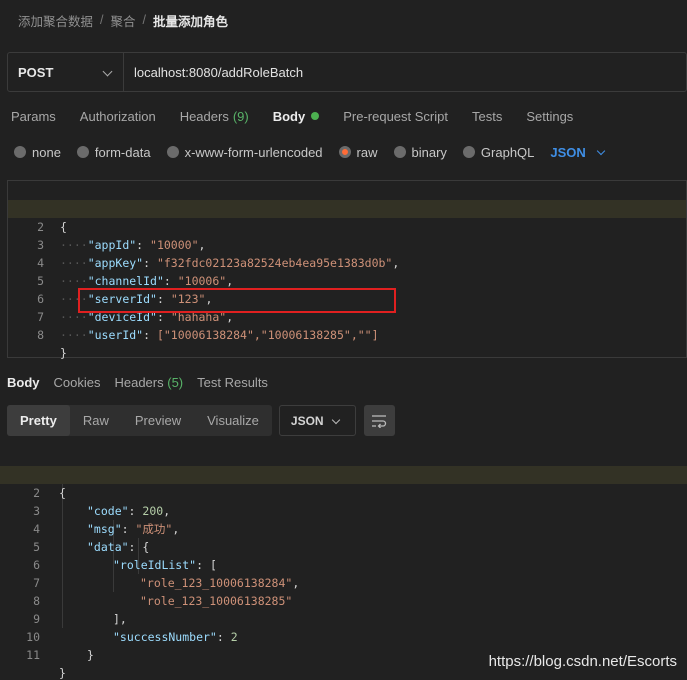 The image size is (687, 680). I want to click on radio-binary-label: binary, so click(429, 152).